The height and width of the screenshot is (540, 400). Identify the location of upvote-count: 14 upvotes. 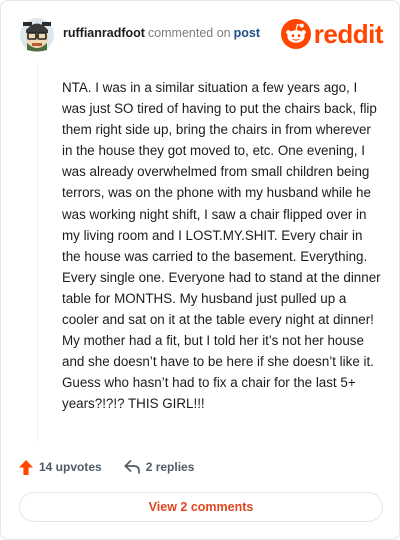
(70, 467).